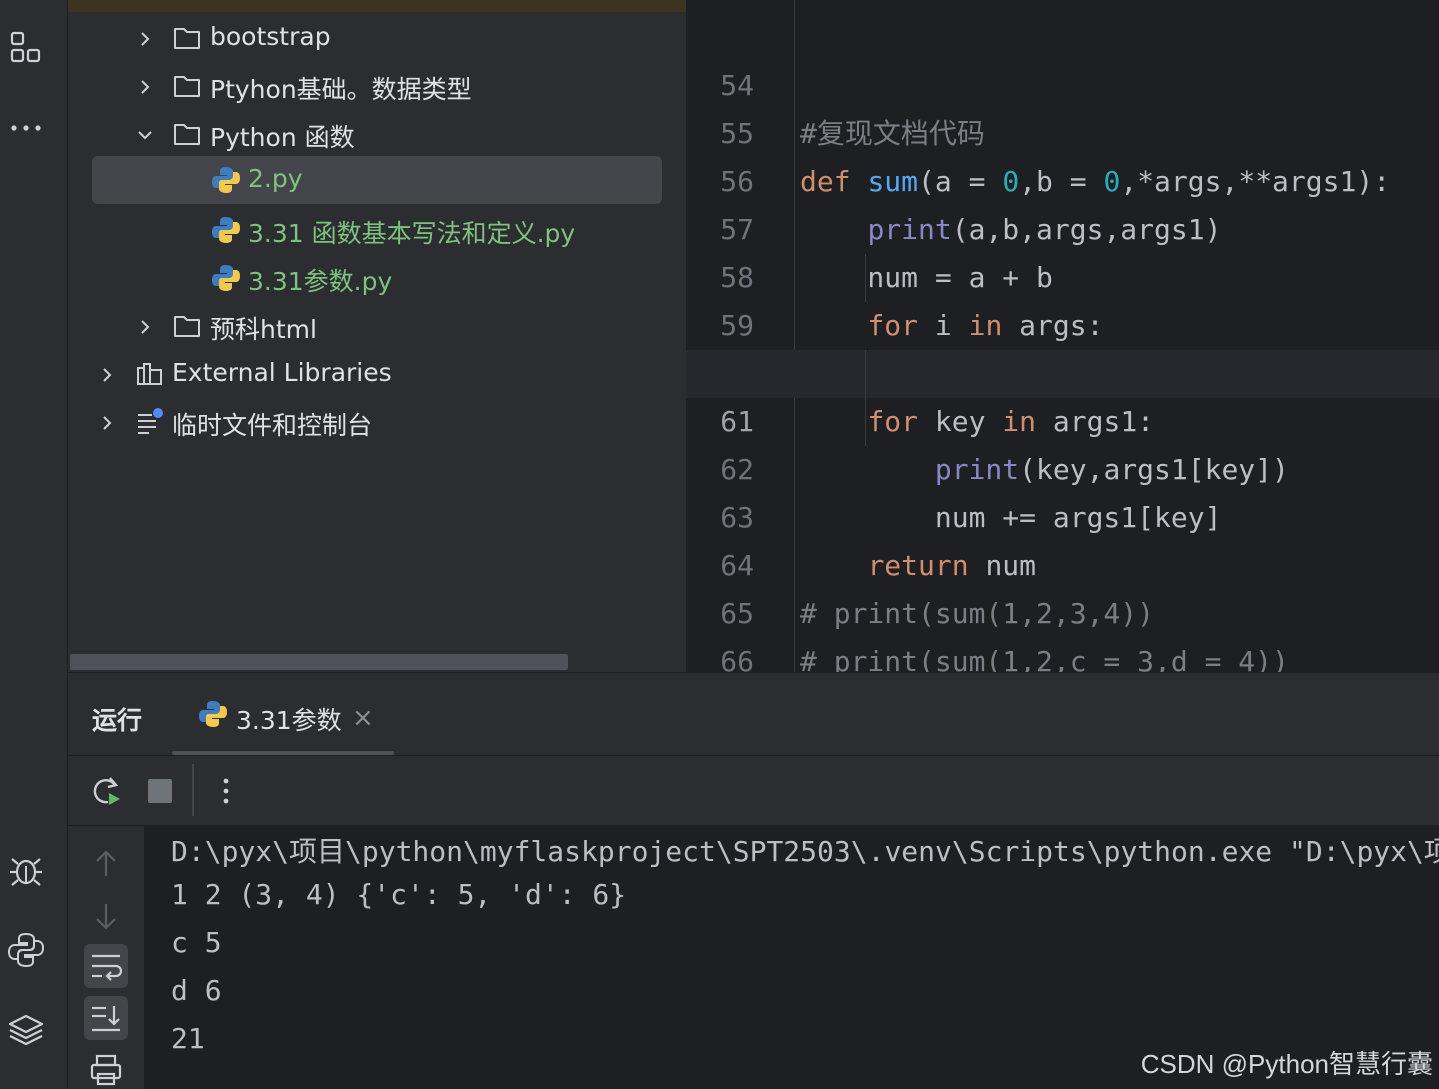  I want to click on tree-file-params: 3.31参数.py, so click(377, 278).